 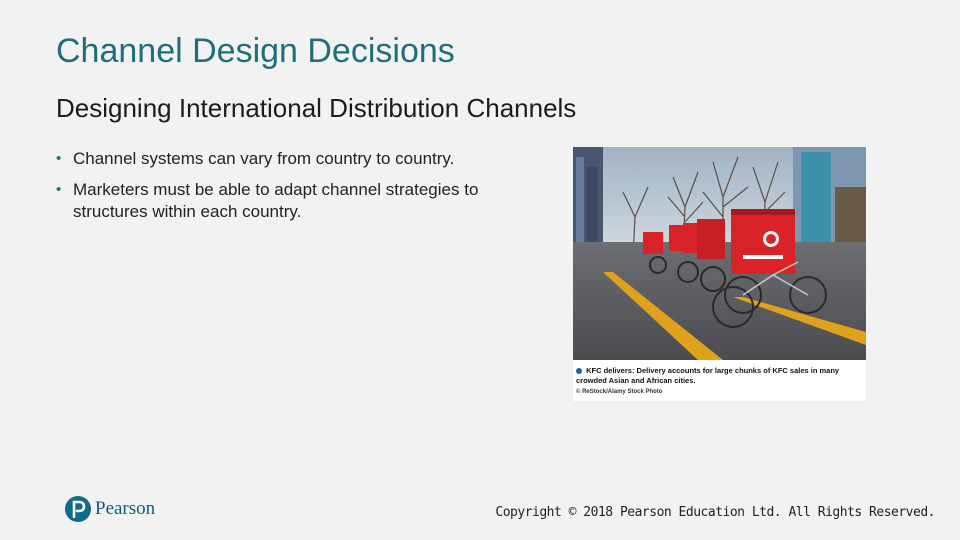 I want to click on pearson-logo: Pearson, so click(x=110, y=509).